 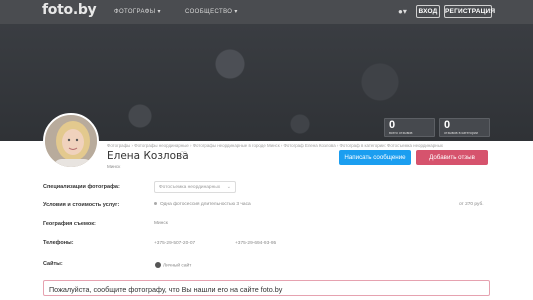 I want to click on personal-site-link: Личный сайт, so click(x=173, y=265).